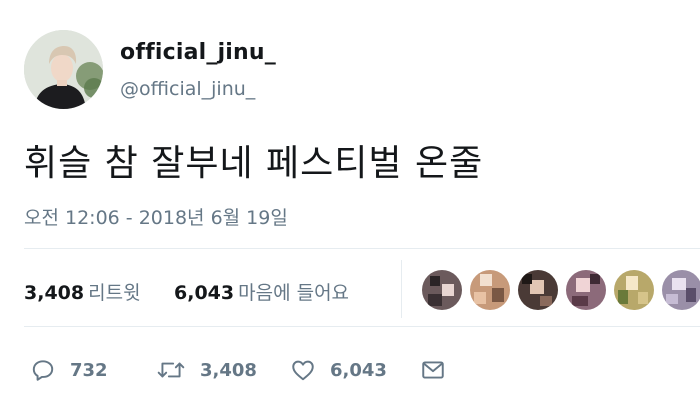 The width and height of the screenshot is (700, 419). I want to click on likes-count: 6,043, so click(204, 293).